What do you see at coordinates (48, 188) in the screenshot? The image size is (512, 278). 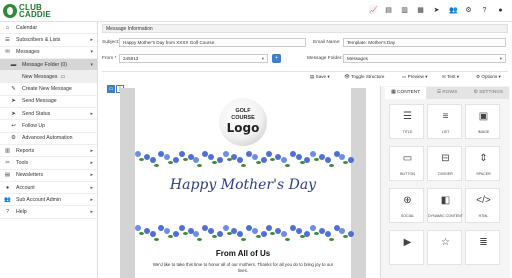 I see `sidebar-item-account: ● Account ▸` at bounding box center [48, 188].